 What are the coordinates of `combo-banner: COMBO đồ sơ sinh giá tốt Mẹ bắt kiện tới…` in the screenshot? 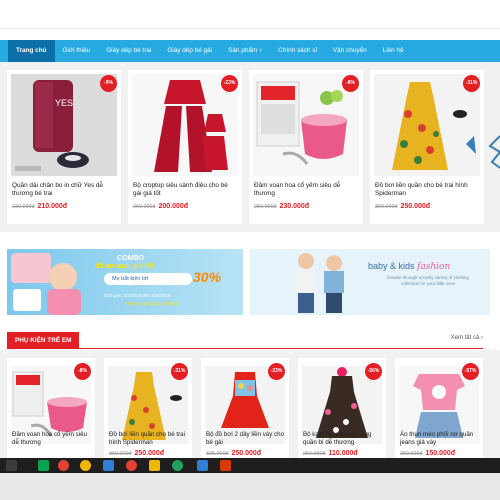 It's located at (125, 282).